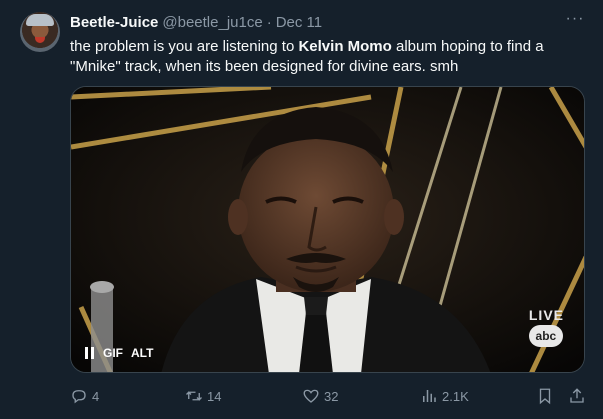  I want to click on views-count: 2.1K, so click(455, 396).